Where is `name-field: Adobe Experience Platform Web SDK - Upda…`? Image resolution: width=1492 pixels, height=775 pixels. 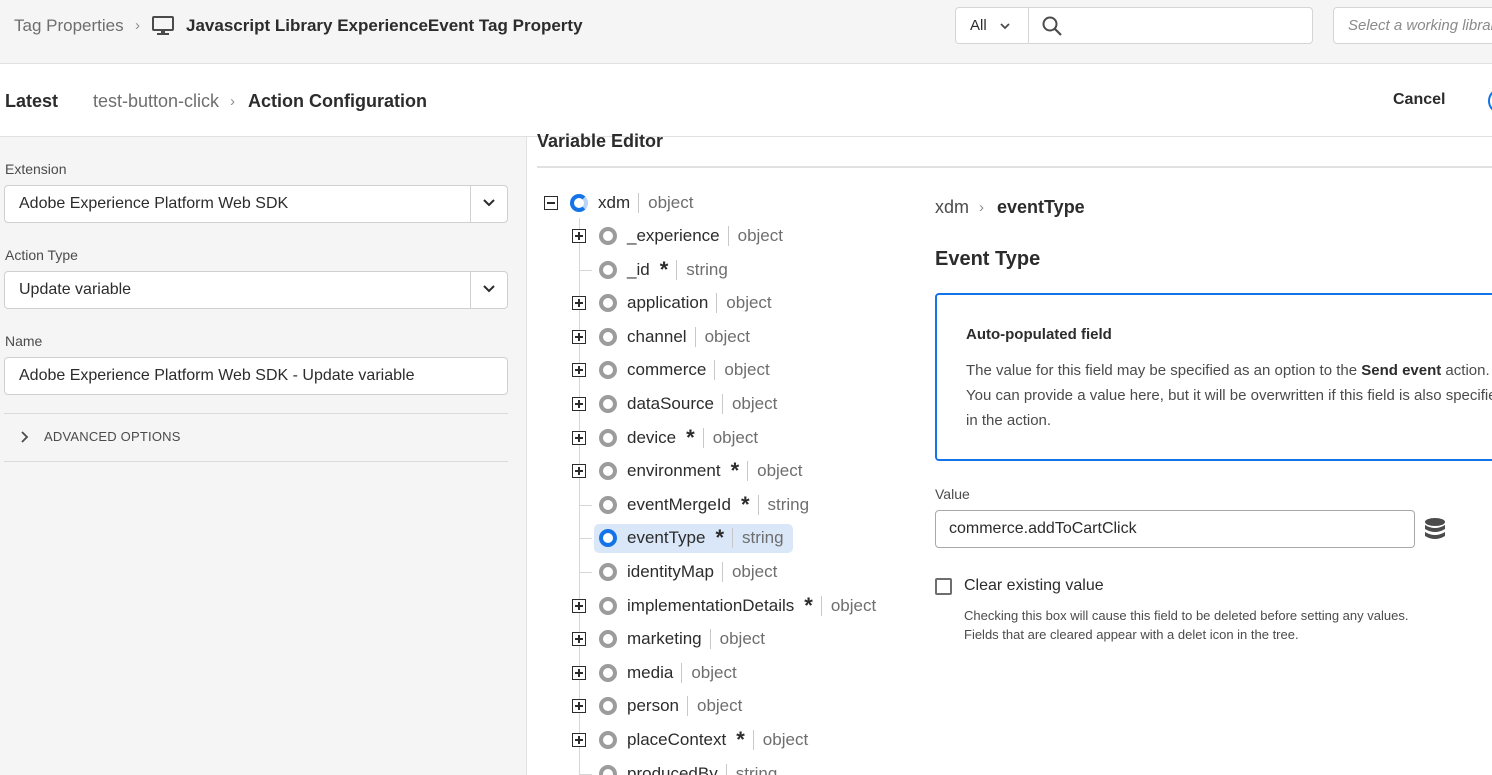
name-field: Adobe Experience Platform Web SDK - Upda… is located at coordinates (256, 376).